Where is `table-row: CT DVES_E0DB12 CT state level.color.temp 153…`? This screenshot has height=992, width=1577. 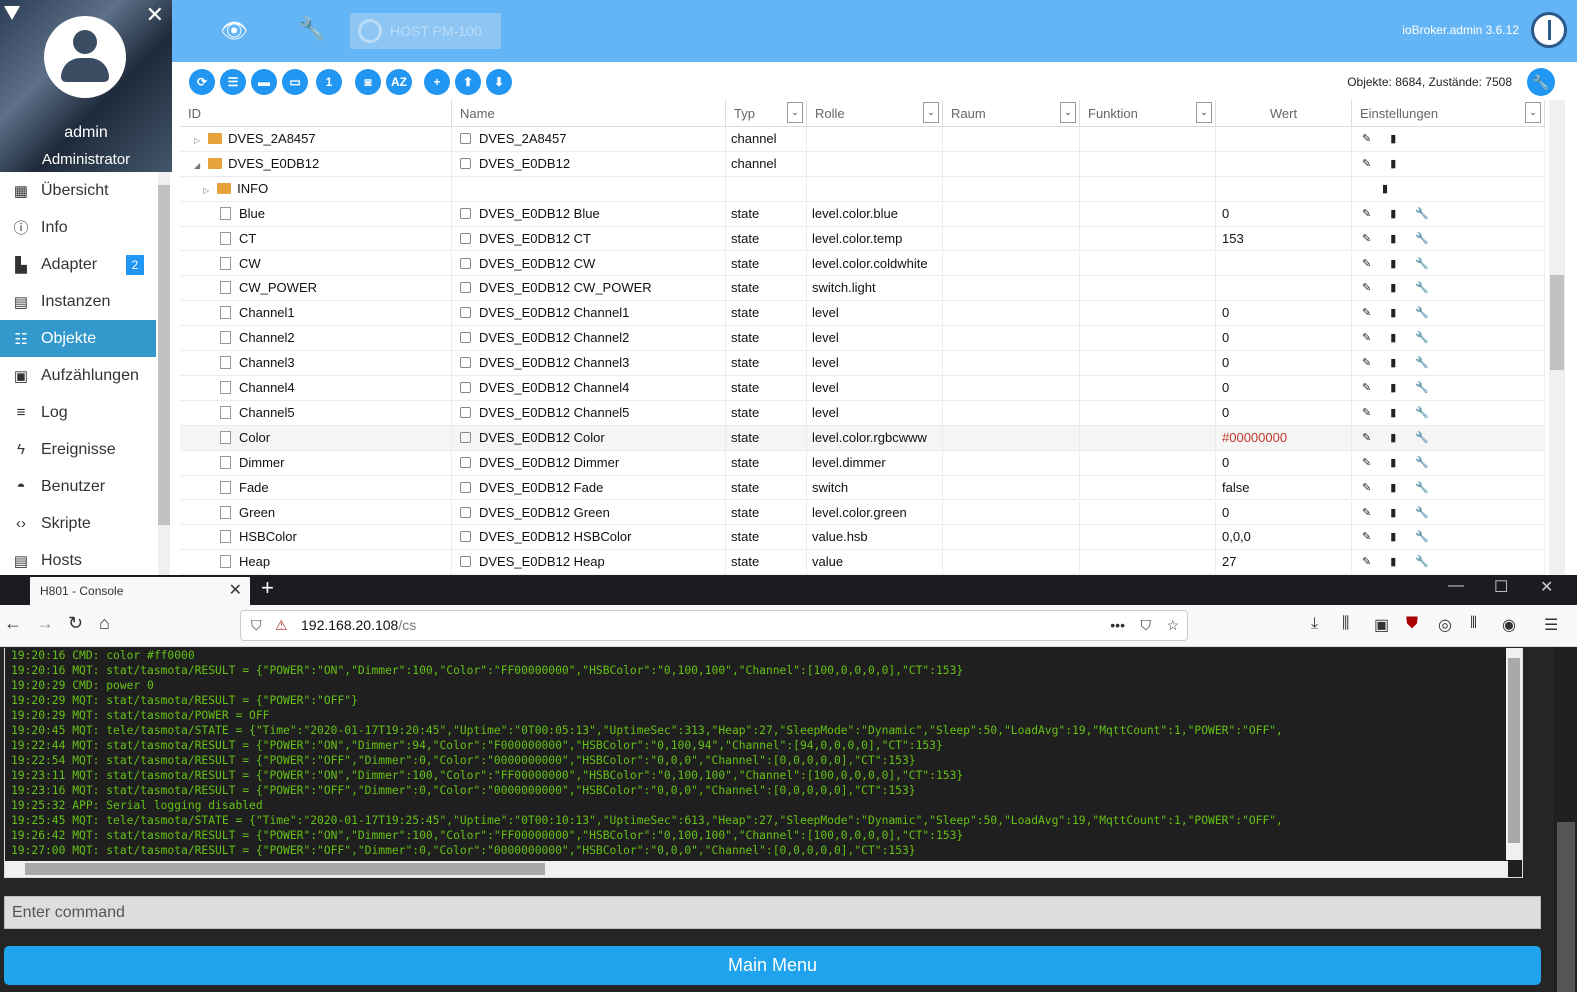 table-row: CT DVES_E0DB12 CT state level.color.temp 153… is located at coordinates (862, 239).